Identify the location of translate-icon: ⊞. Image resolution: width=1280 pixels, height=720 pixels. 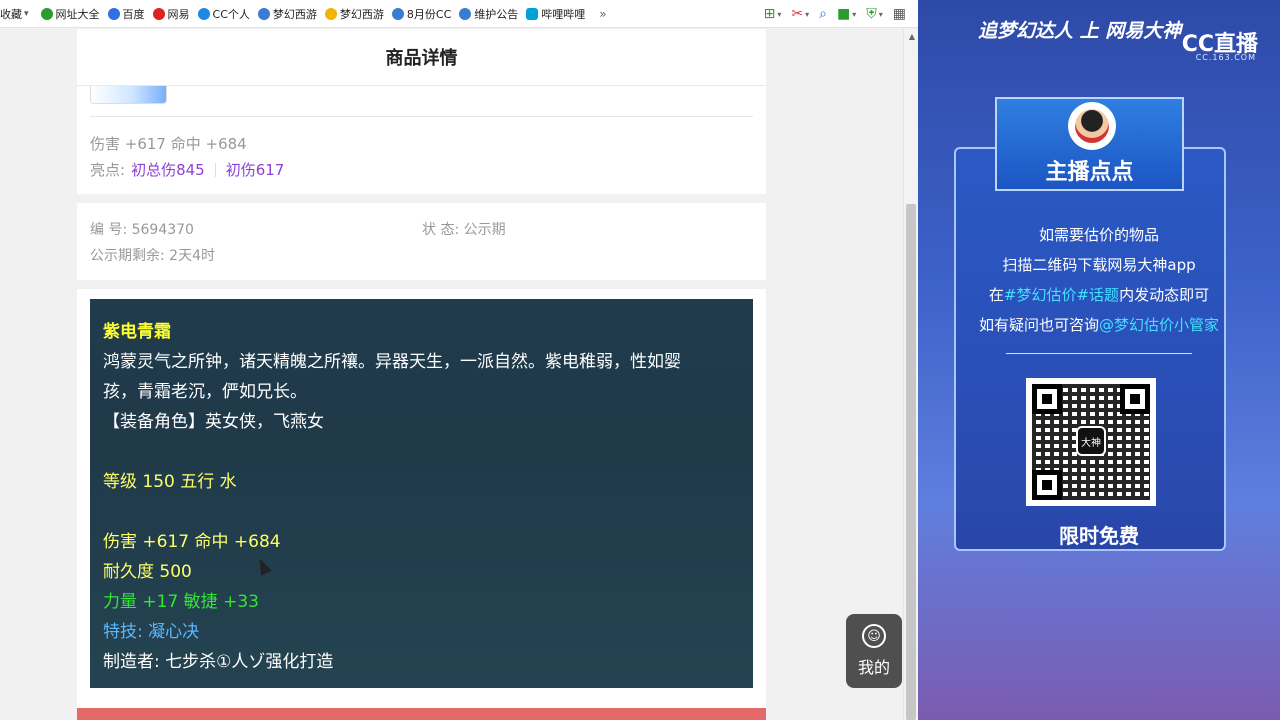
(770, 14).